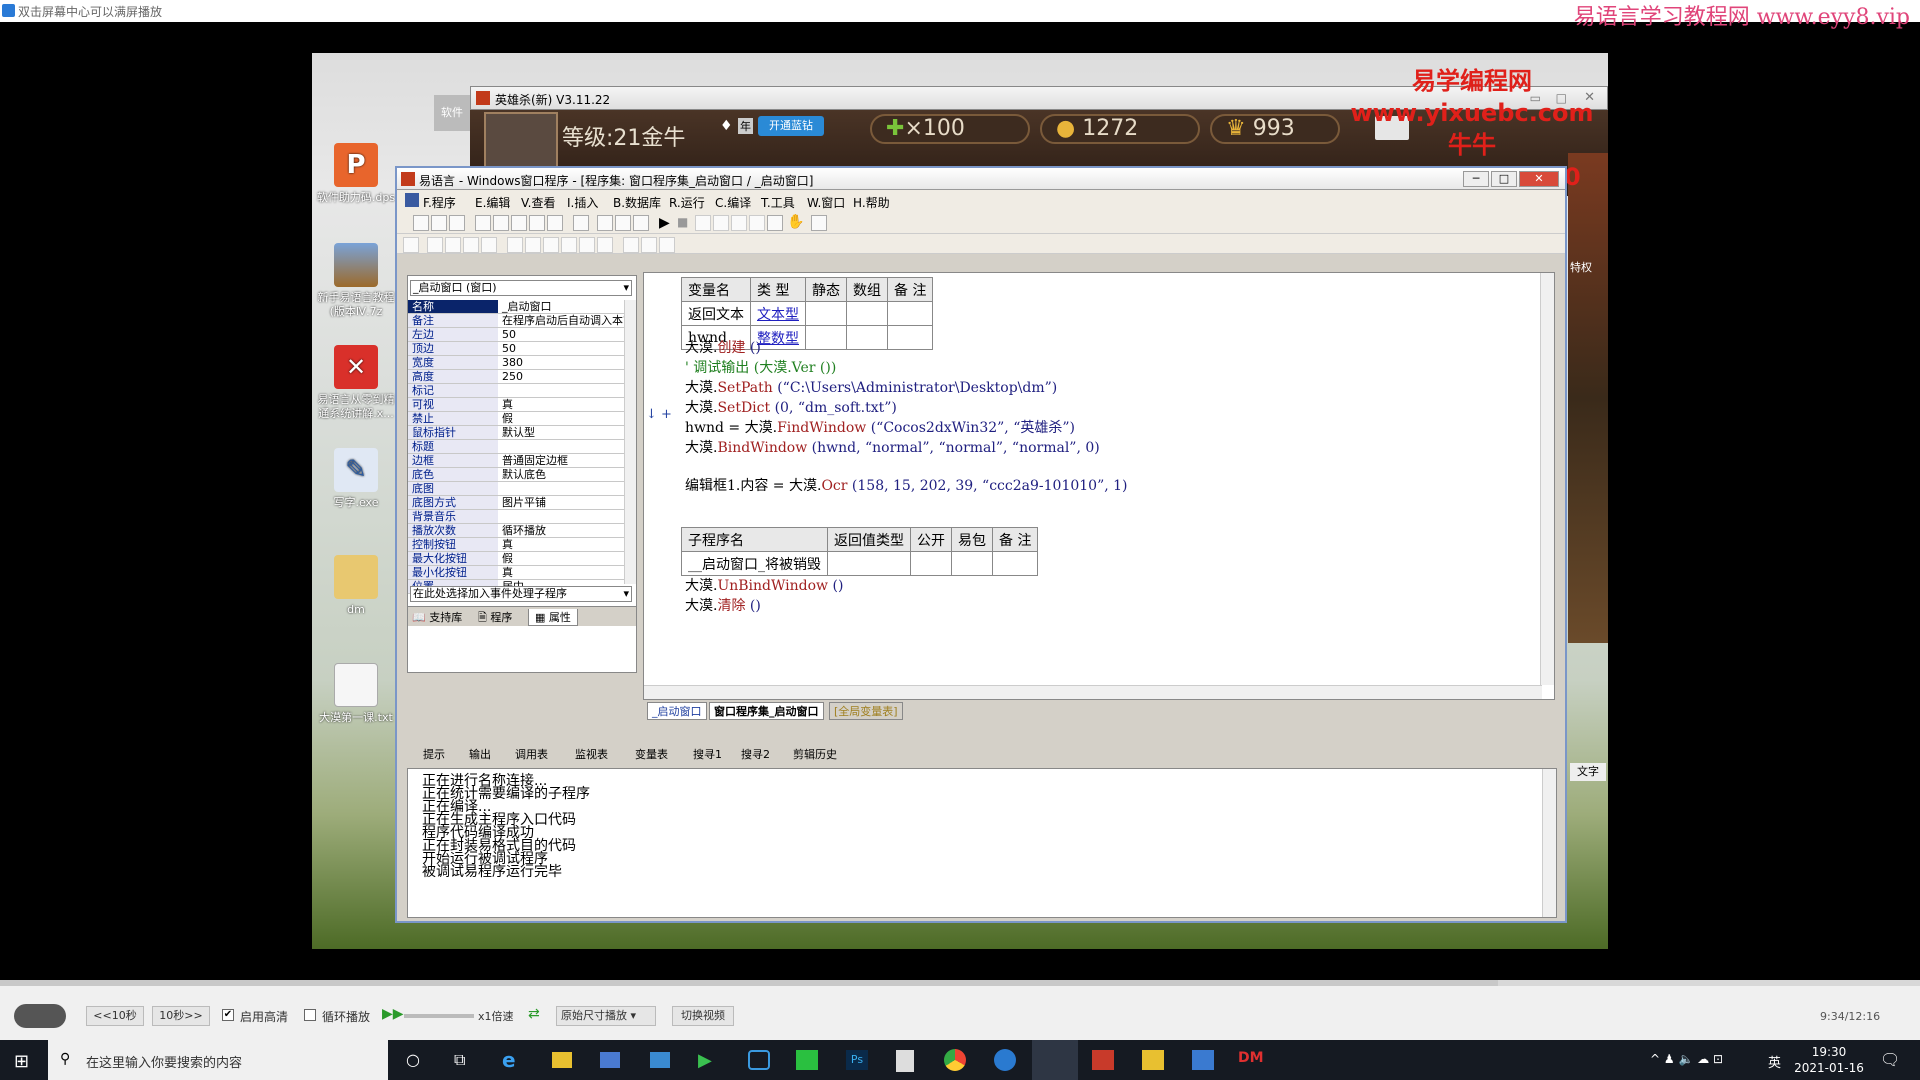 The image size is (1920, 1080). What do you see at coordinates (515, 245) in the screenshot?
I see `size1-icon` at bounding box center [515, 245].